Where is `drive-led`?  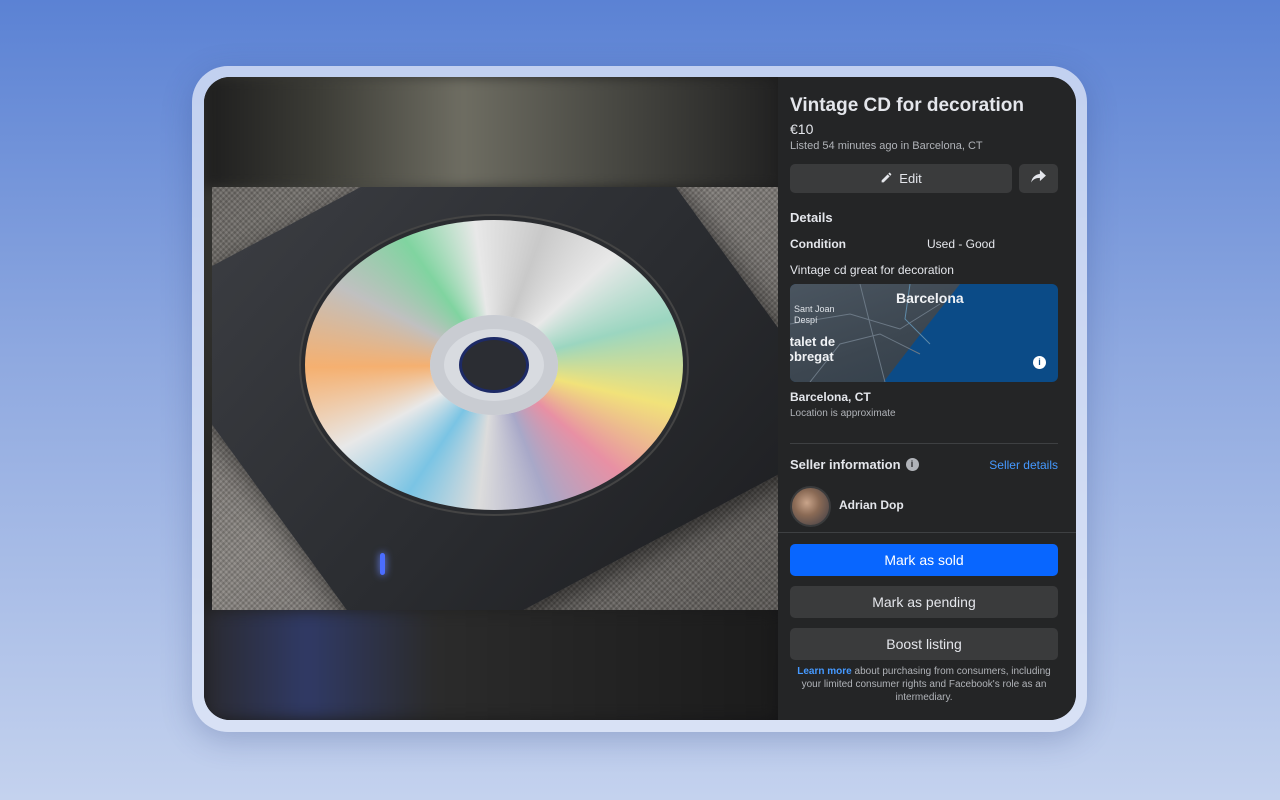 drive-led is located at coordinates (382, 564).